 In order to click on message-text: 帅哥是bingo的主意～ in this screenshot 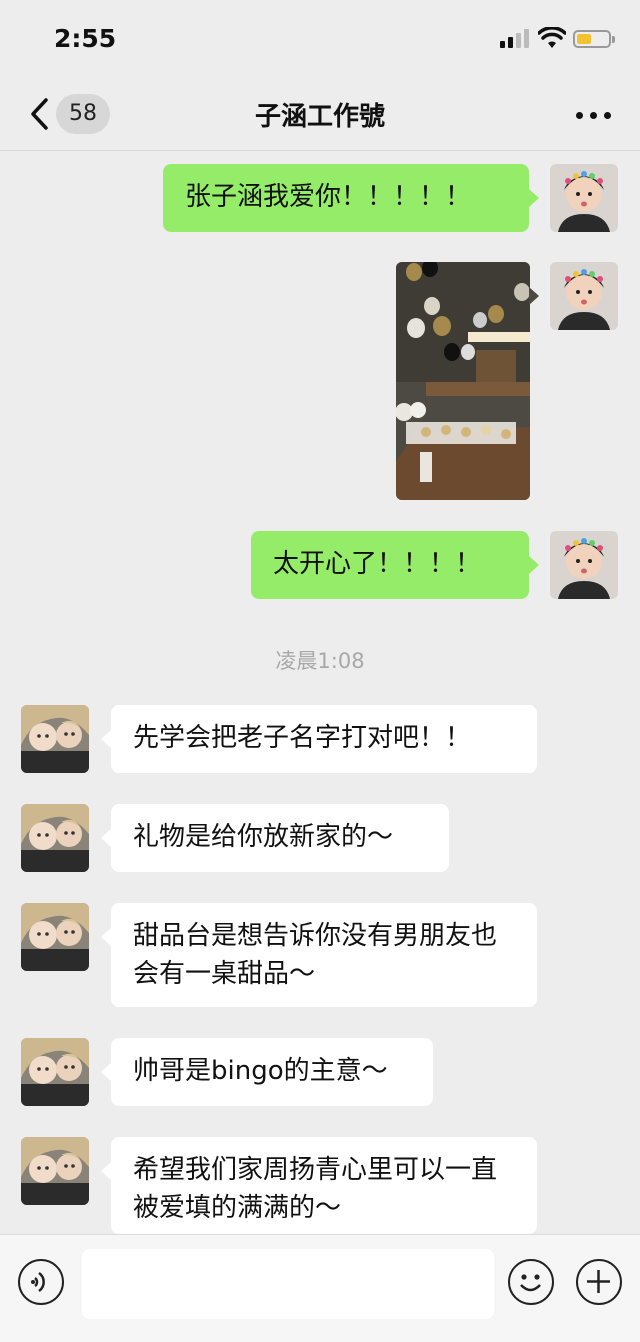, I will do `click(260, 1071)`.